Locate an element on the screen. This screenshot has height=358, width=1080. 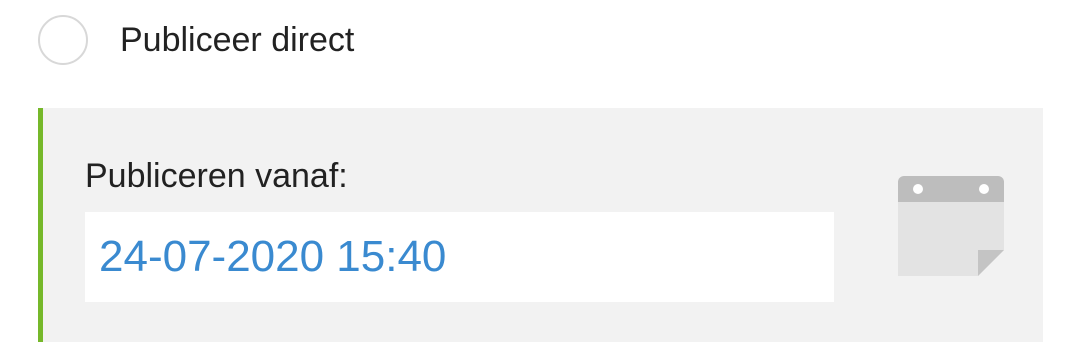
publish-from-label: Publiceren vanaf: is located at coordinates (216, 176).